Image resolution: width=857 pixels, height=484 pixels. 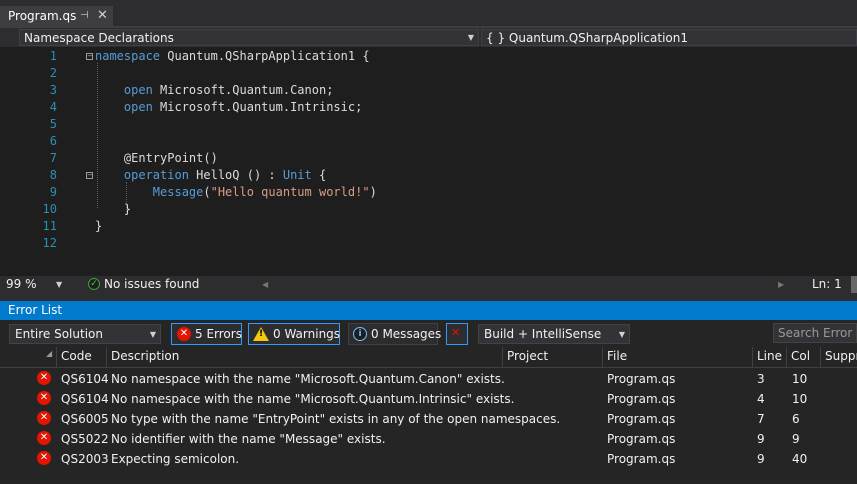 What do you see at coordinates (839, 357) in the screenshot?
I see `column-header-suppression: Suppr` at bounding box center [839, 357].